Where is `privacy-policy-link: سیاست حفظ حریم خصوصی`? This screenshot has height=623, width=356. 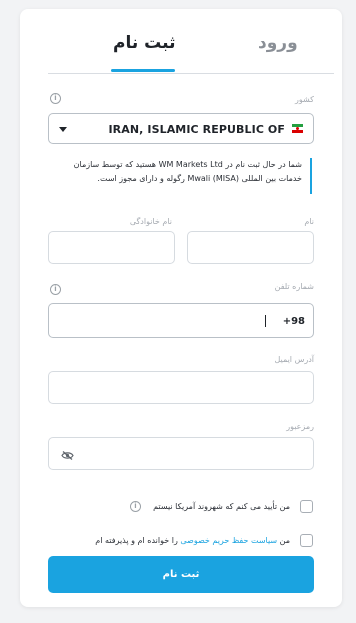
privacy-policy-link: سیاست حفظ حریم خصوصی is located at coordinates (228, 540).